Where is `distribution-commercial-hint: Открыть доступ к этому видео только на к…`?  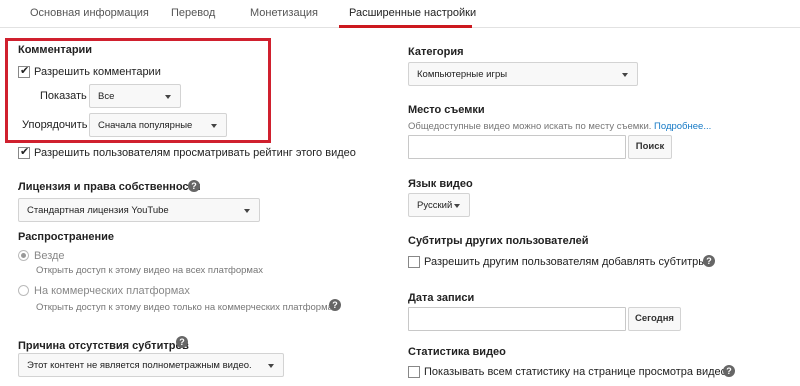
distribution-commercial-hint: Открыть доступ к этому видео только на к… is located at coordinates (187, 307).